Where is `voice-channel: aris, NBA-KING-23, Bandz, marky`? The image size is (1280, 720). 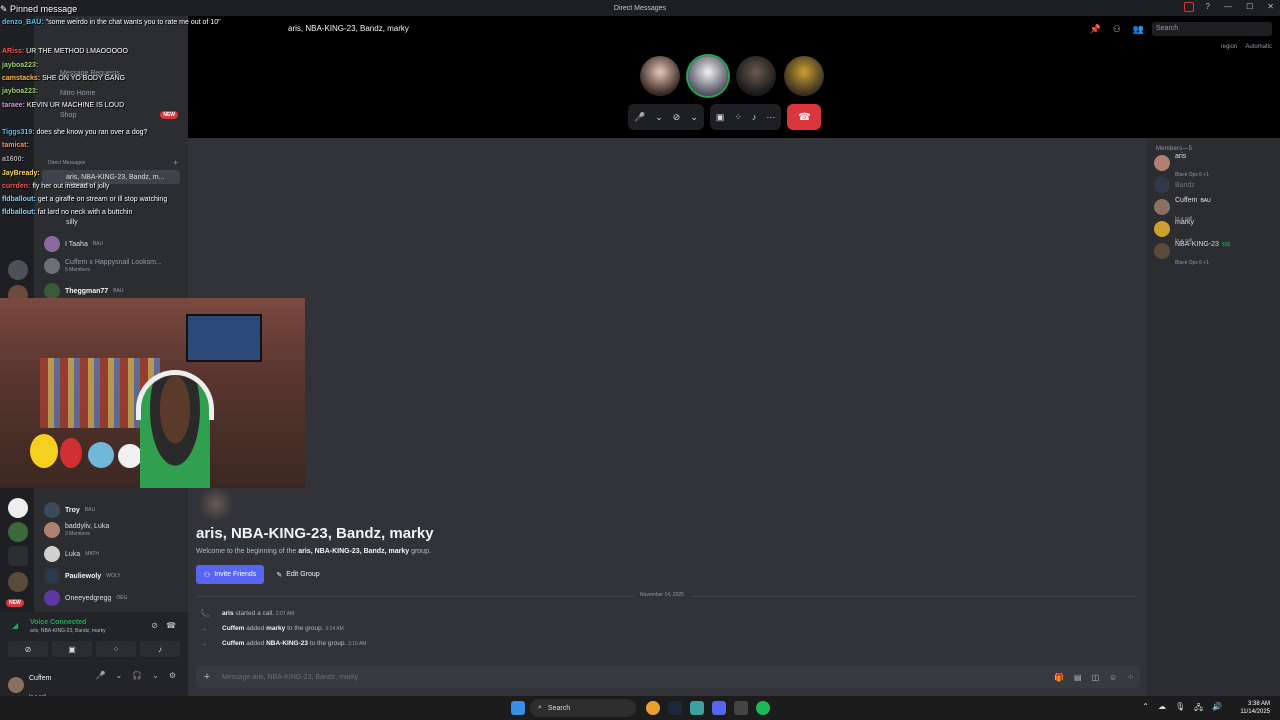
voice-channel: aris, NBA-KING-23, Bandz, marky is located at coordinates (68, 631).